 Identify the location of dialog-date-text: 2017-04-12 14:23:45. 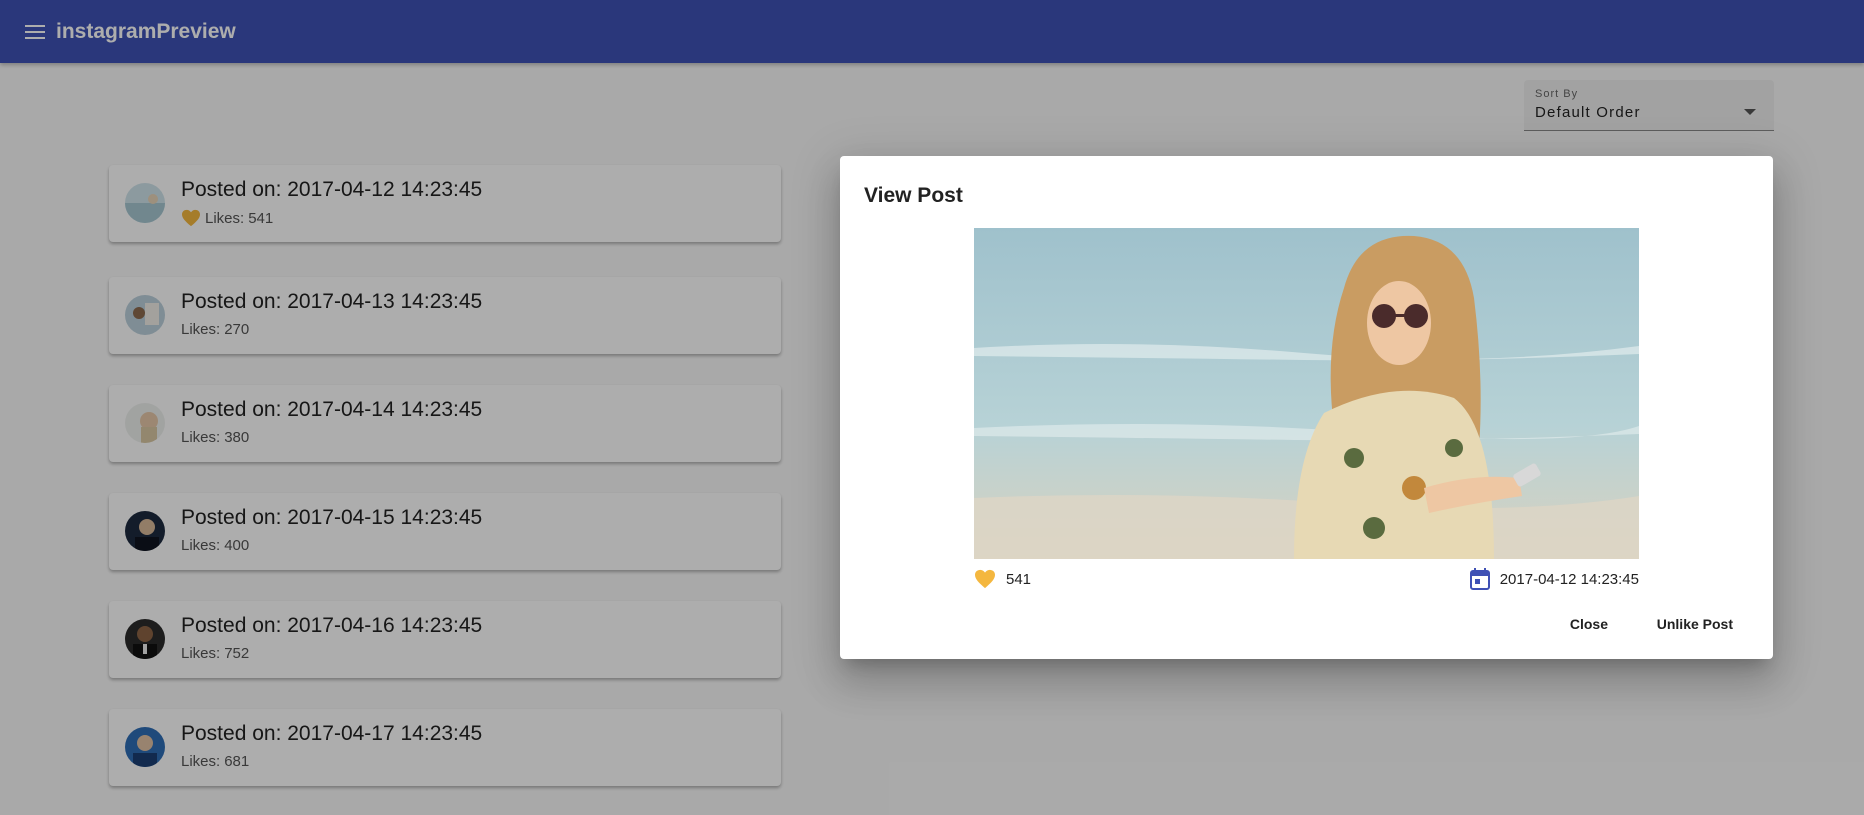
(1569, 579).